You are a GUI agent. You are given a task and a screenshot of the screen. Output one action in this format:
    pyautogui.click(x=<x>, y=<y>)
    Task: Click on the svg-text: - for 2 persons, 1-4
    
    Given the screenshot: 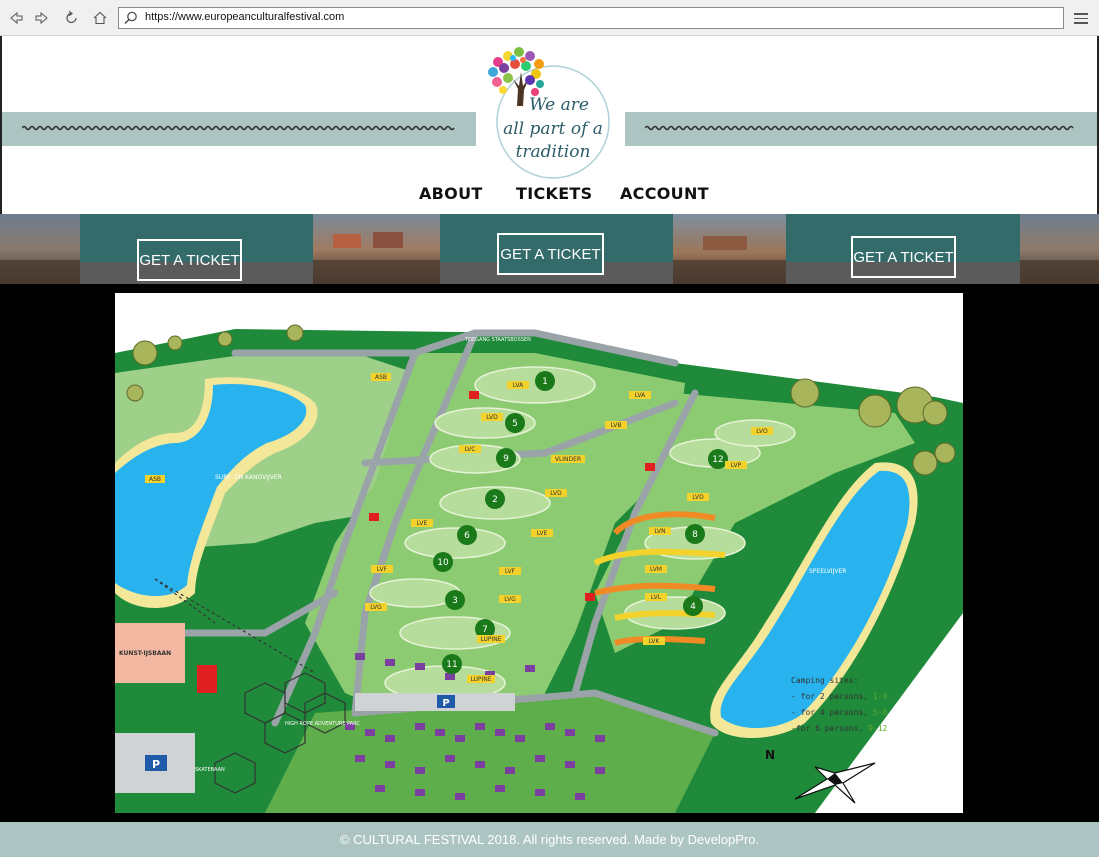 What is the action you would take?
    pyautogui.click(x=839, y=696)
    